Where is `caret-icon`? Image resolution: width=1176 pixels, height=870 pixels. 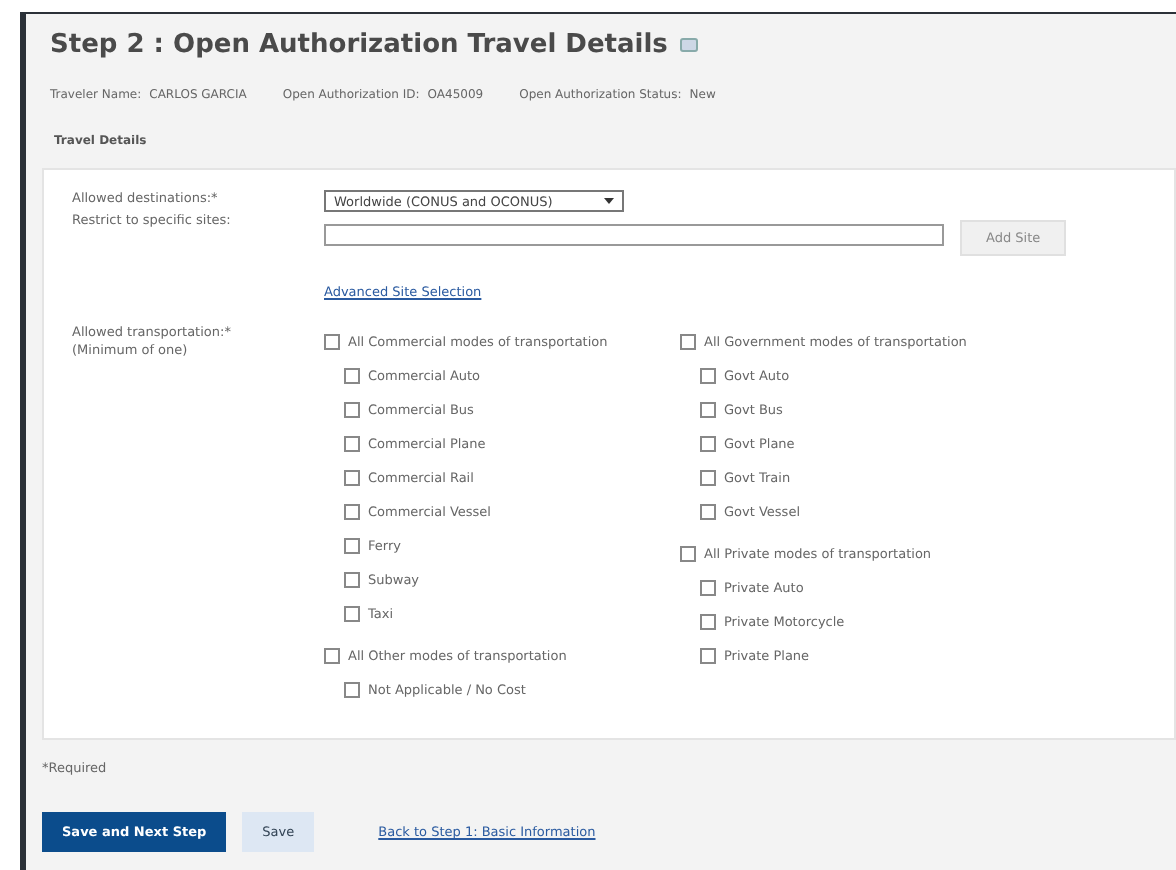 caret-icon is located at coordinates (609, 201).